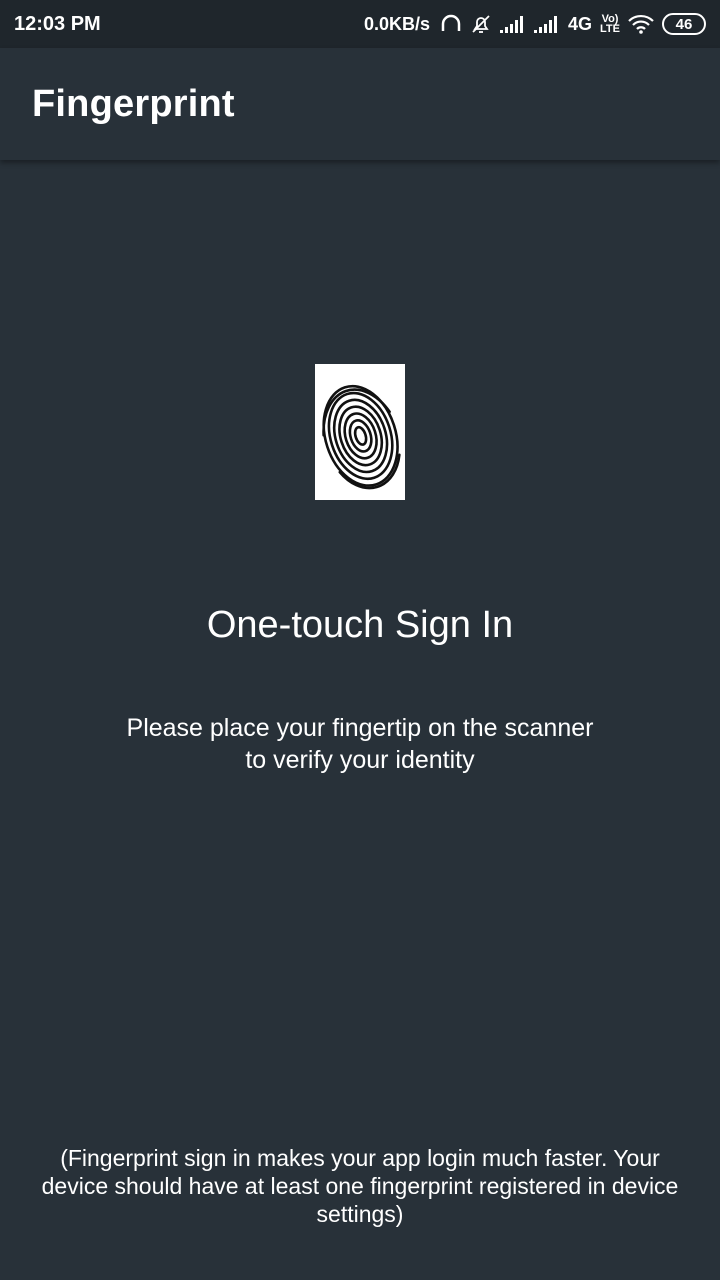 The image size is (720, 1280). I want to click on status-time: 12:03 PM, so click(57, 23).